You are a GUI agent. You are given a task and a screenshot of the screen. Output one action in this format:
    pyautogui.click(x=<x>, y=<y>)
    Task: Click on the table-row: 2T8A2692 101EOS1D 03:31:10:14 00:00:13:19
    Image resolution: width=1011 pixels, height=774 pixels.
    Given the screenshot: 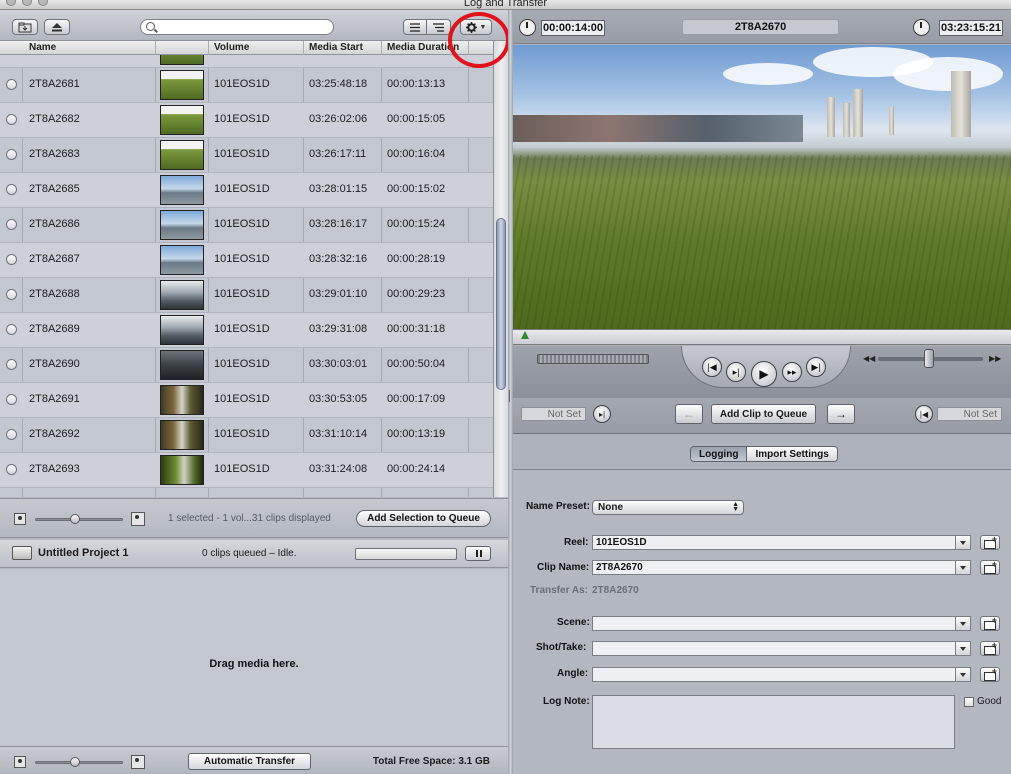 What is the action you would take?
    pyautogui.click(x=246, y=435)
    